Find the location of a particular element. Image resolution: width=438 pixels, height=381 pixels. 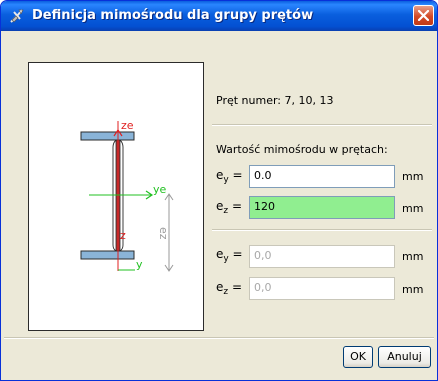

divider-middle is located at coordinates (322, 230).